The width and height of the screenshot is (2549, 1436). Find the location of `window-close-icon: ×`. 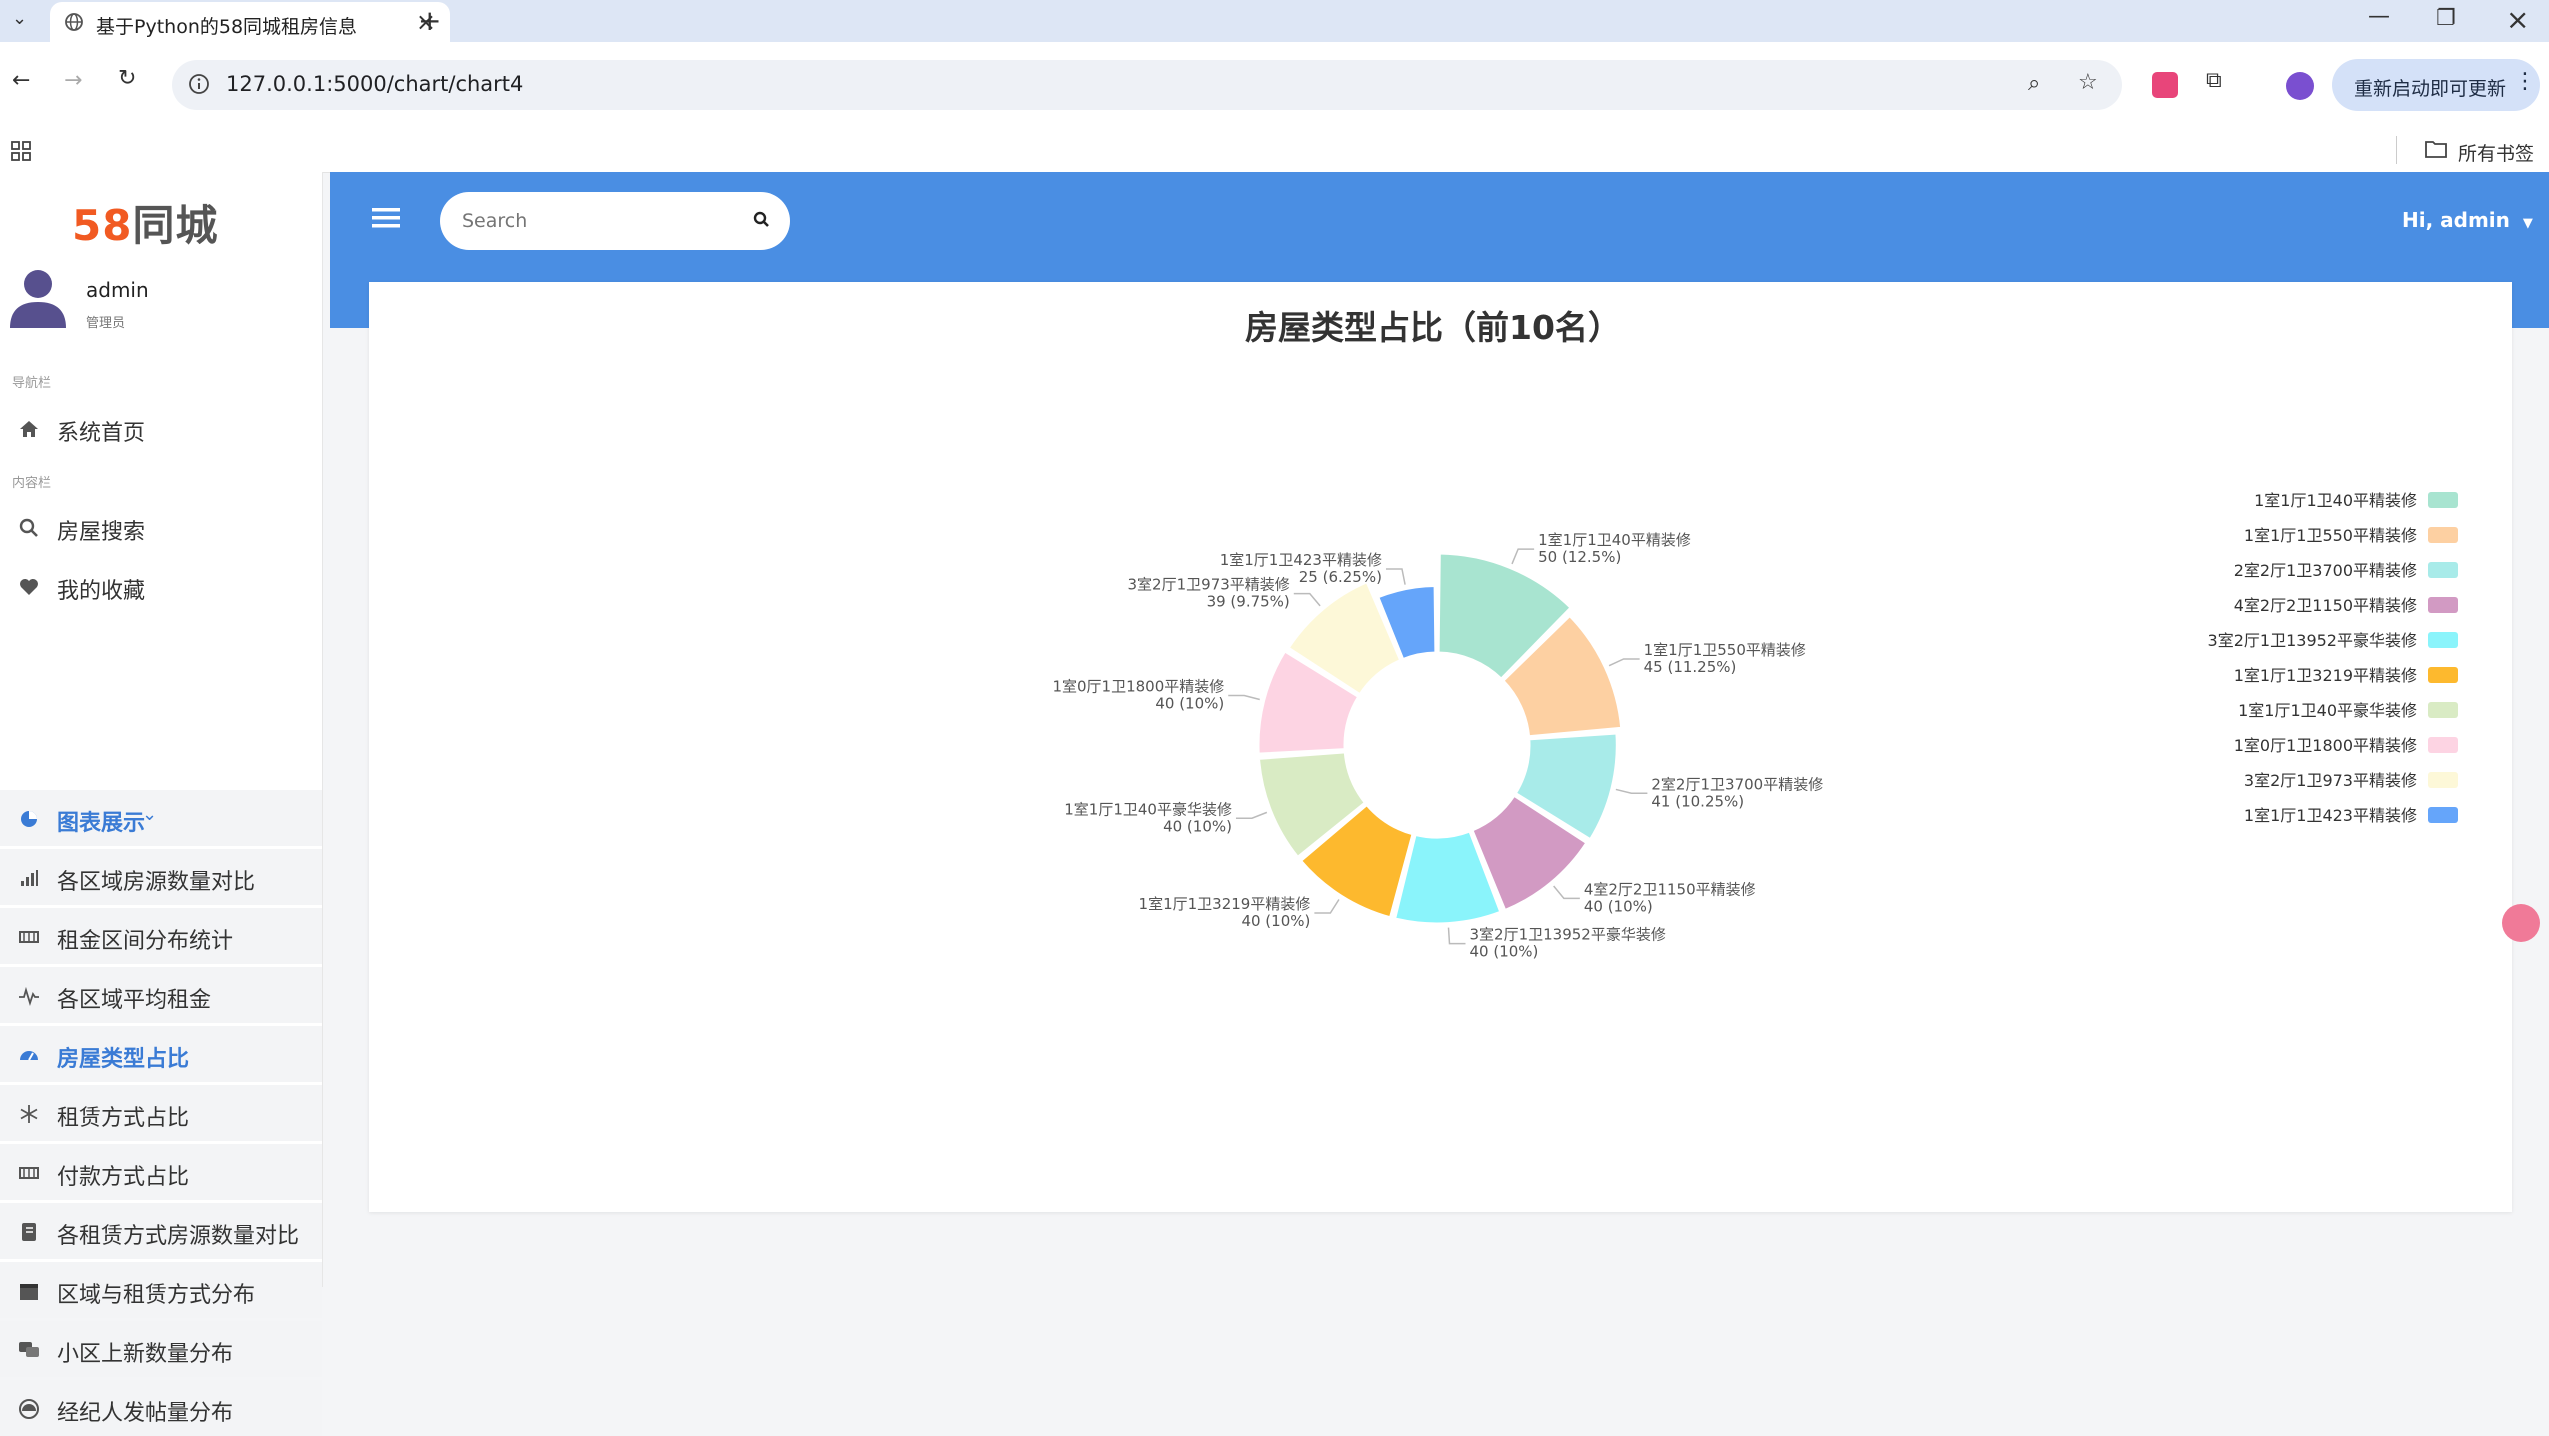

window-close-icon: × is located at coordinates (2517, 19).